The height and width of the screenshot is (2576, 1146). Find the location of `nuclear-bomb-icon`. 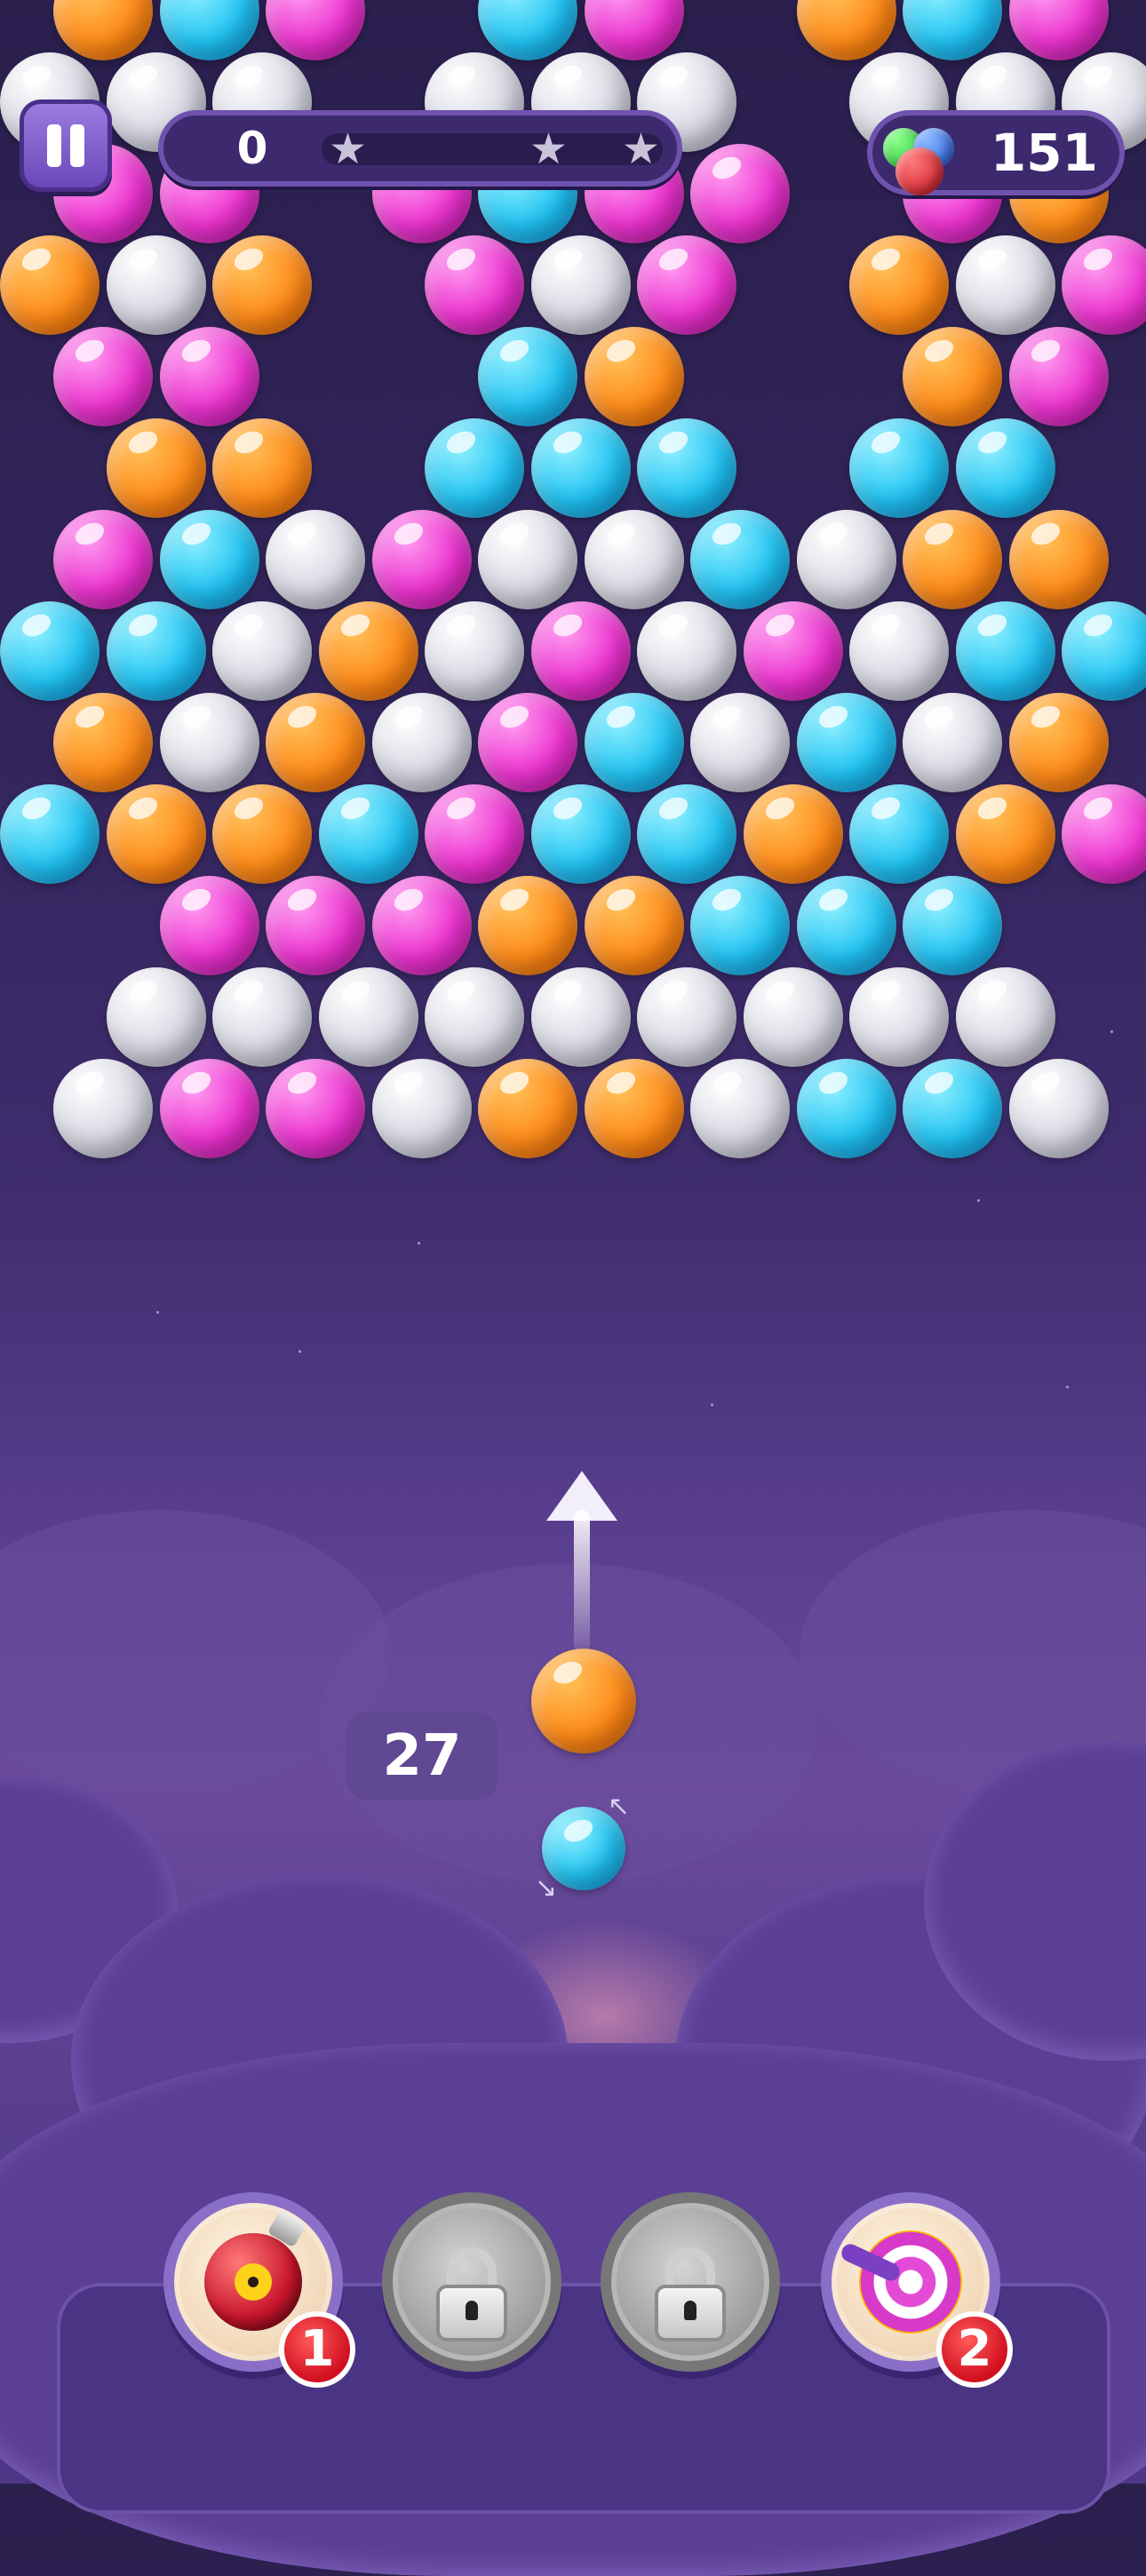

nuclear-bomb-icon is located at coordinates (255, 2270).